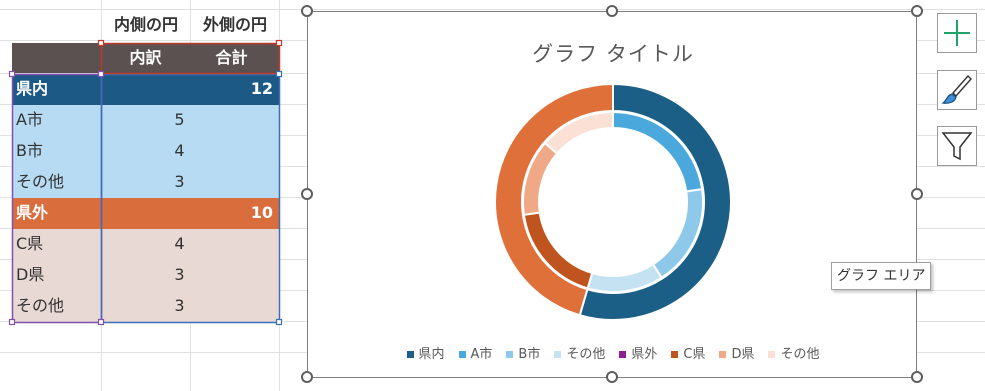 The width and height of the screenshot is (985, 391). Describe the element at coordinates (307, 11) in the screenshot. I see `resize-handle-top-left` at that location.